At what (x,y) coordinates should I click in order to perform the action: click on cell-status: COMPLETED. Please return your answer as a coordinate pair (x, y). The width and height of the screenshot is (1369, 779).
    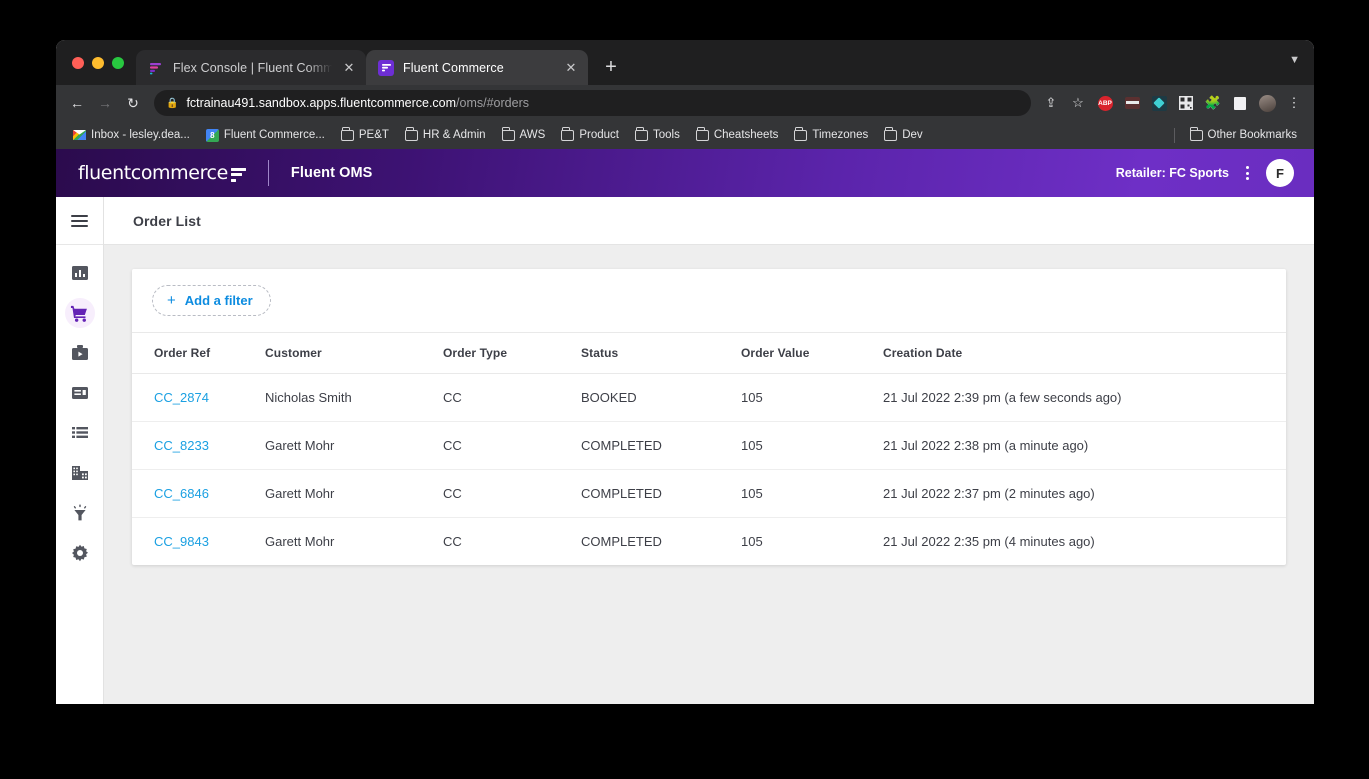
    Looking at the image, I should click on (661, 445).